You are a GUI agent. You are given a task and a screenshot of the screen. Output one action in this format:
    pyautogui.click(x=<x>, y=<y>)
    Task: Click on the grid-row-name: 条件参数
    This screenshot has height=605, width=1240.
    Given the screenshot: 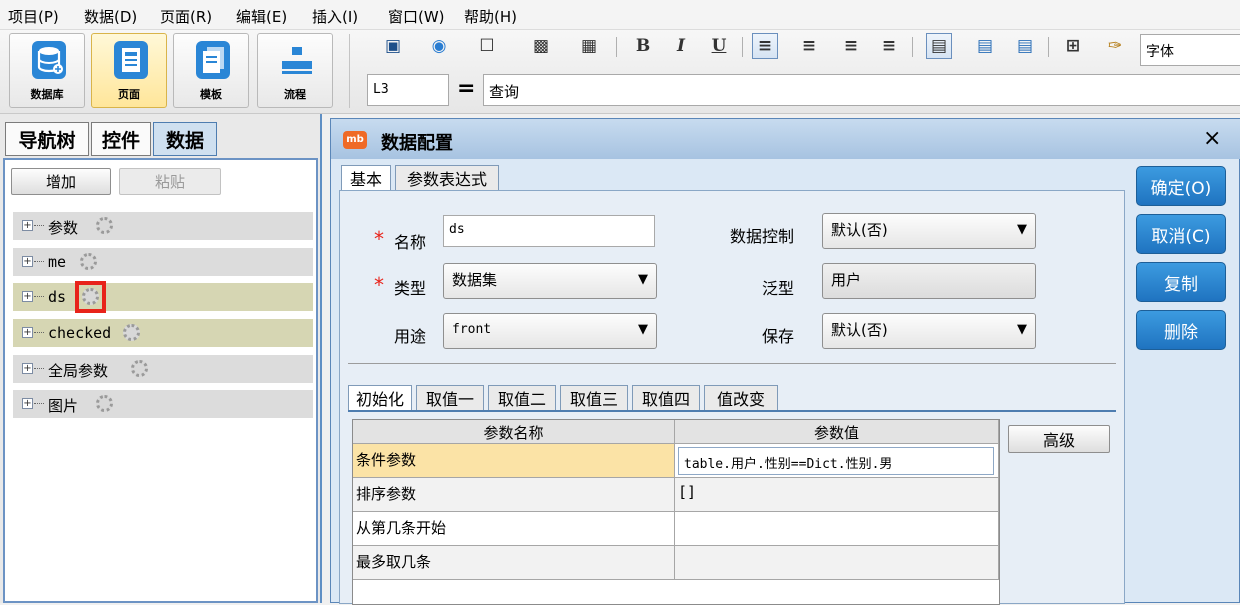 What is the action you would take?
    pyautogui.click(x=514, y=461)
    